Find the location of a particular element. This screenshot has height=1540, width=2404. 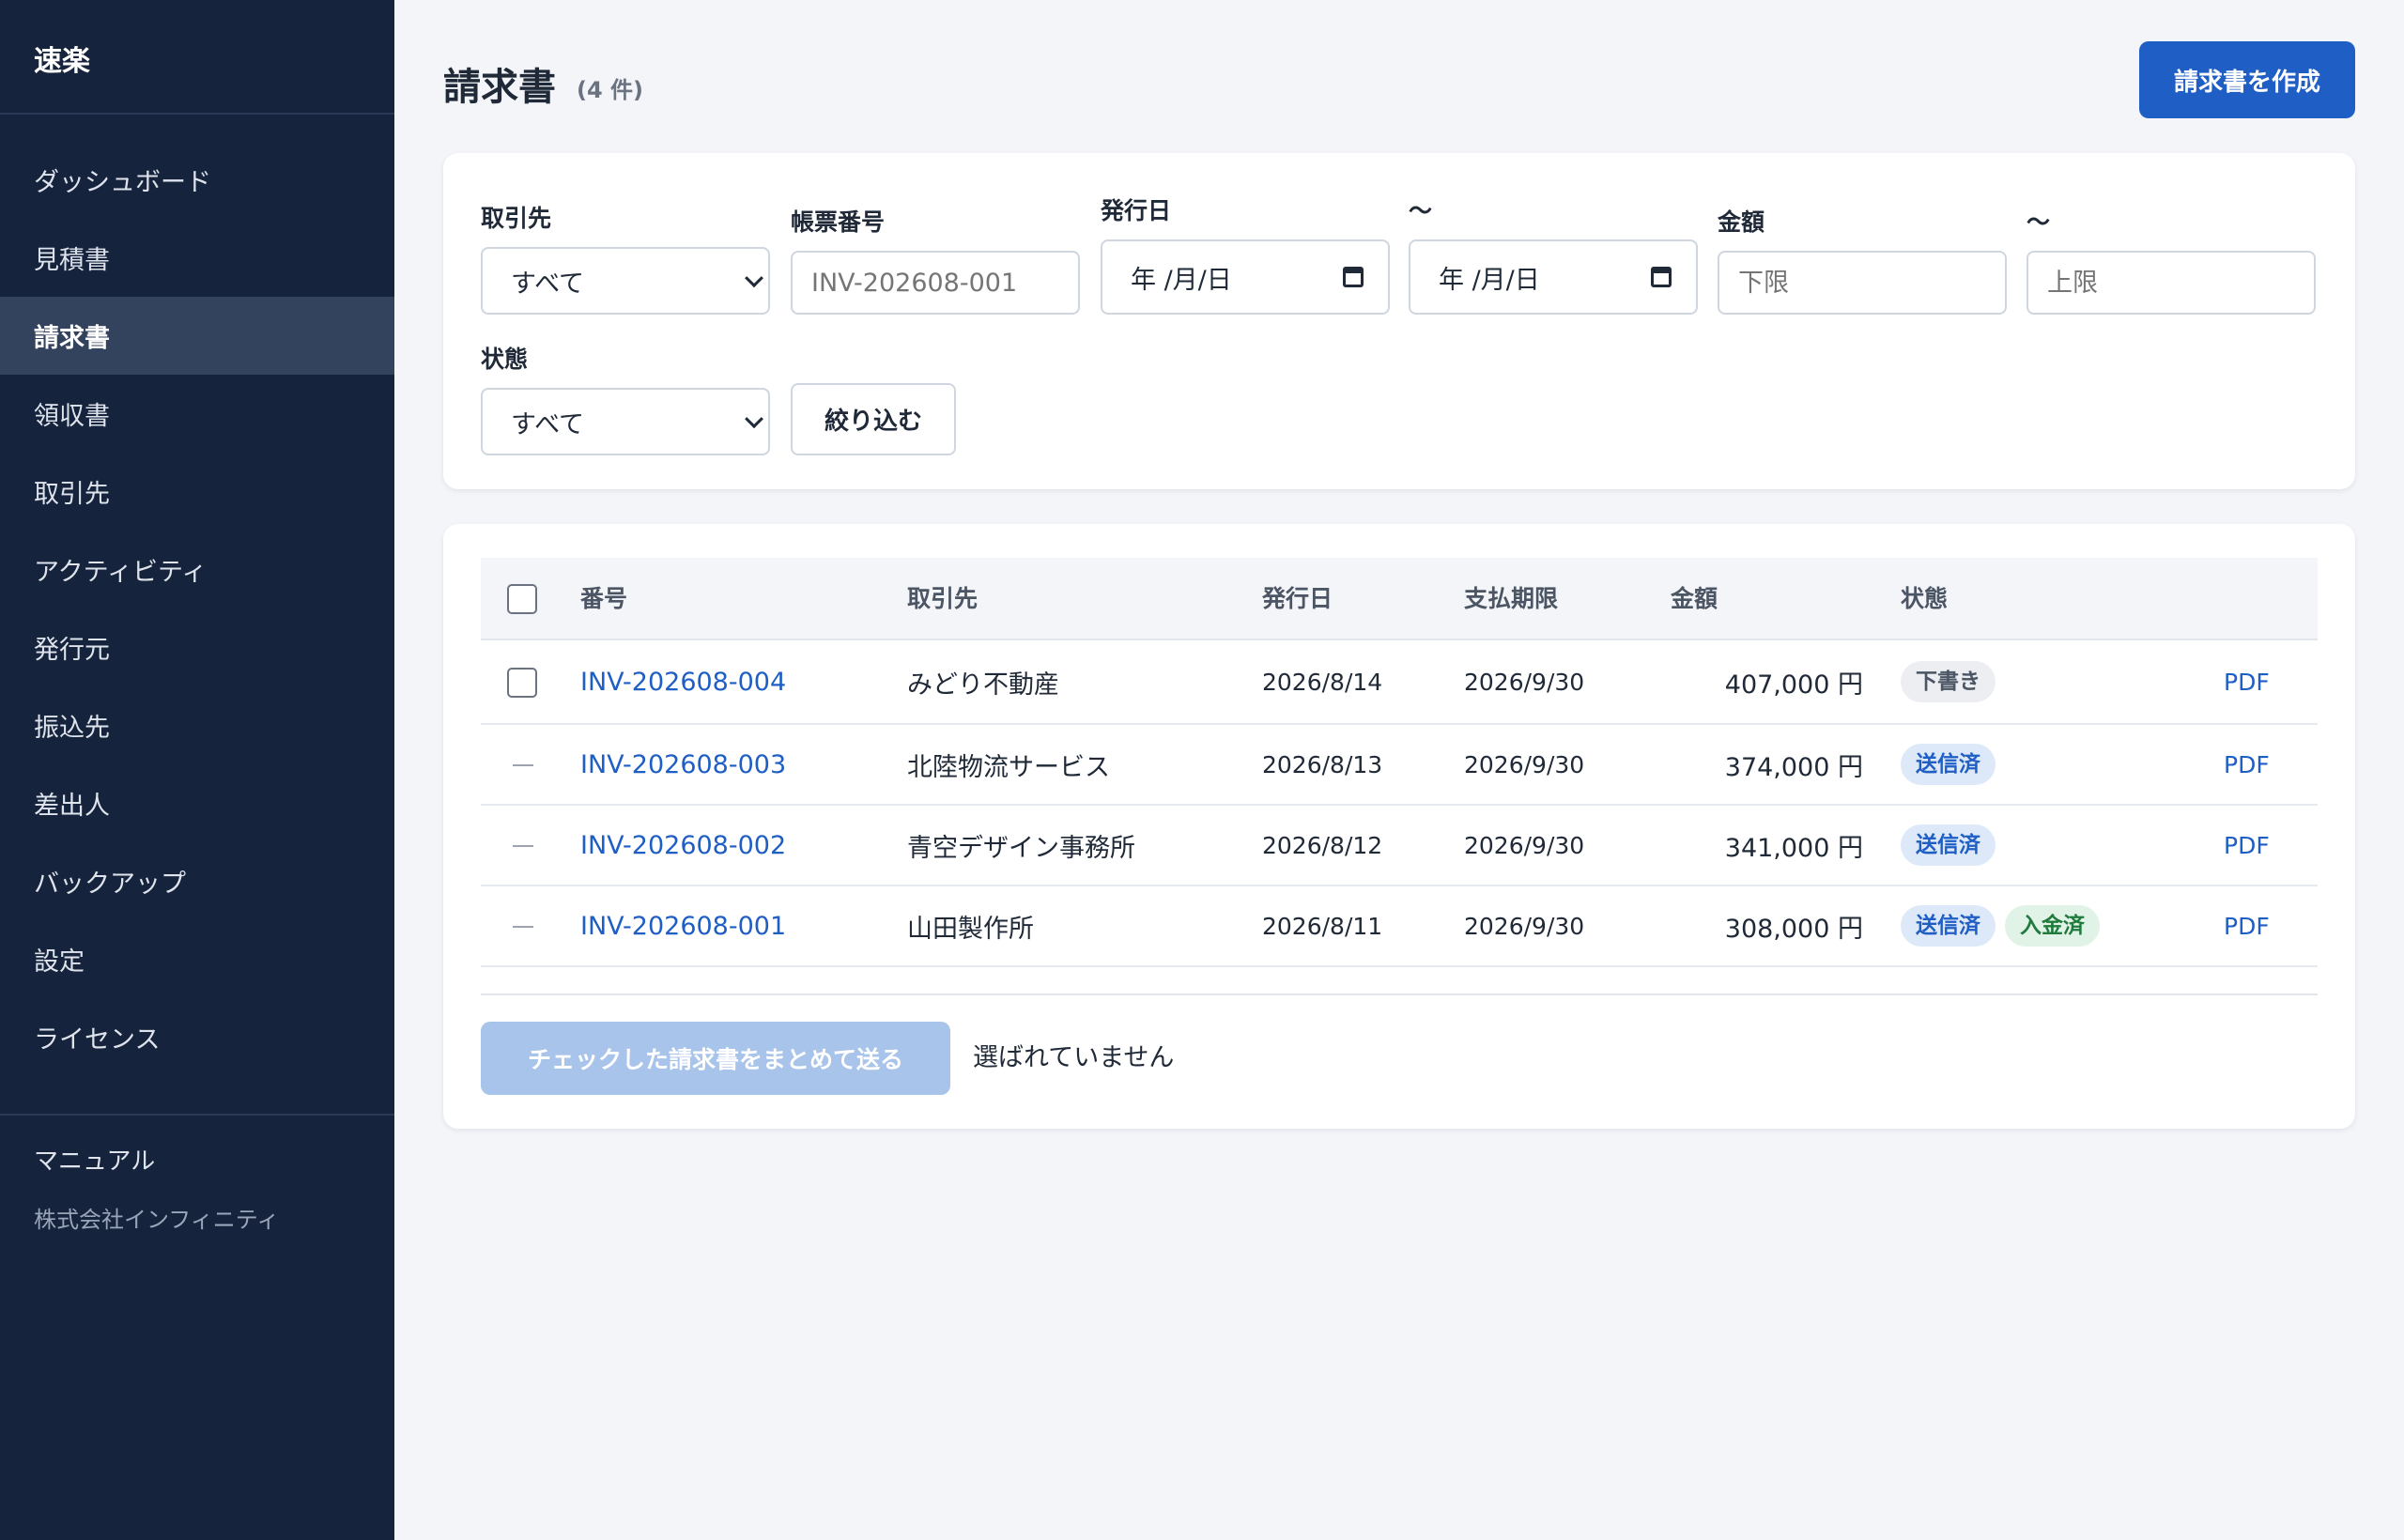

column-header-due-date: 支払期限 is located at coordinates (1511, 599).